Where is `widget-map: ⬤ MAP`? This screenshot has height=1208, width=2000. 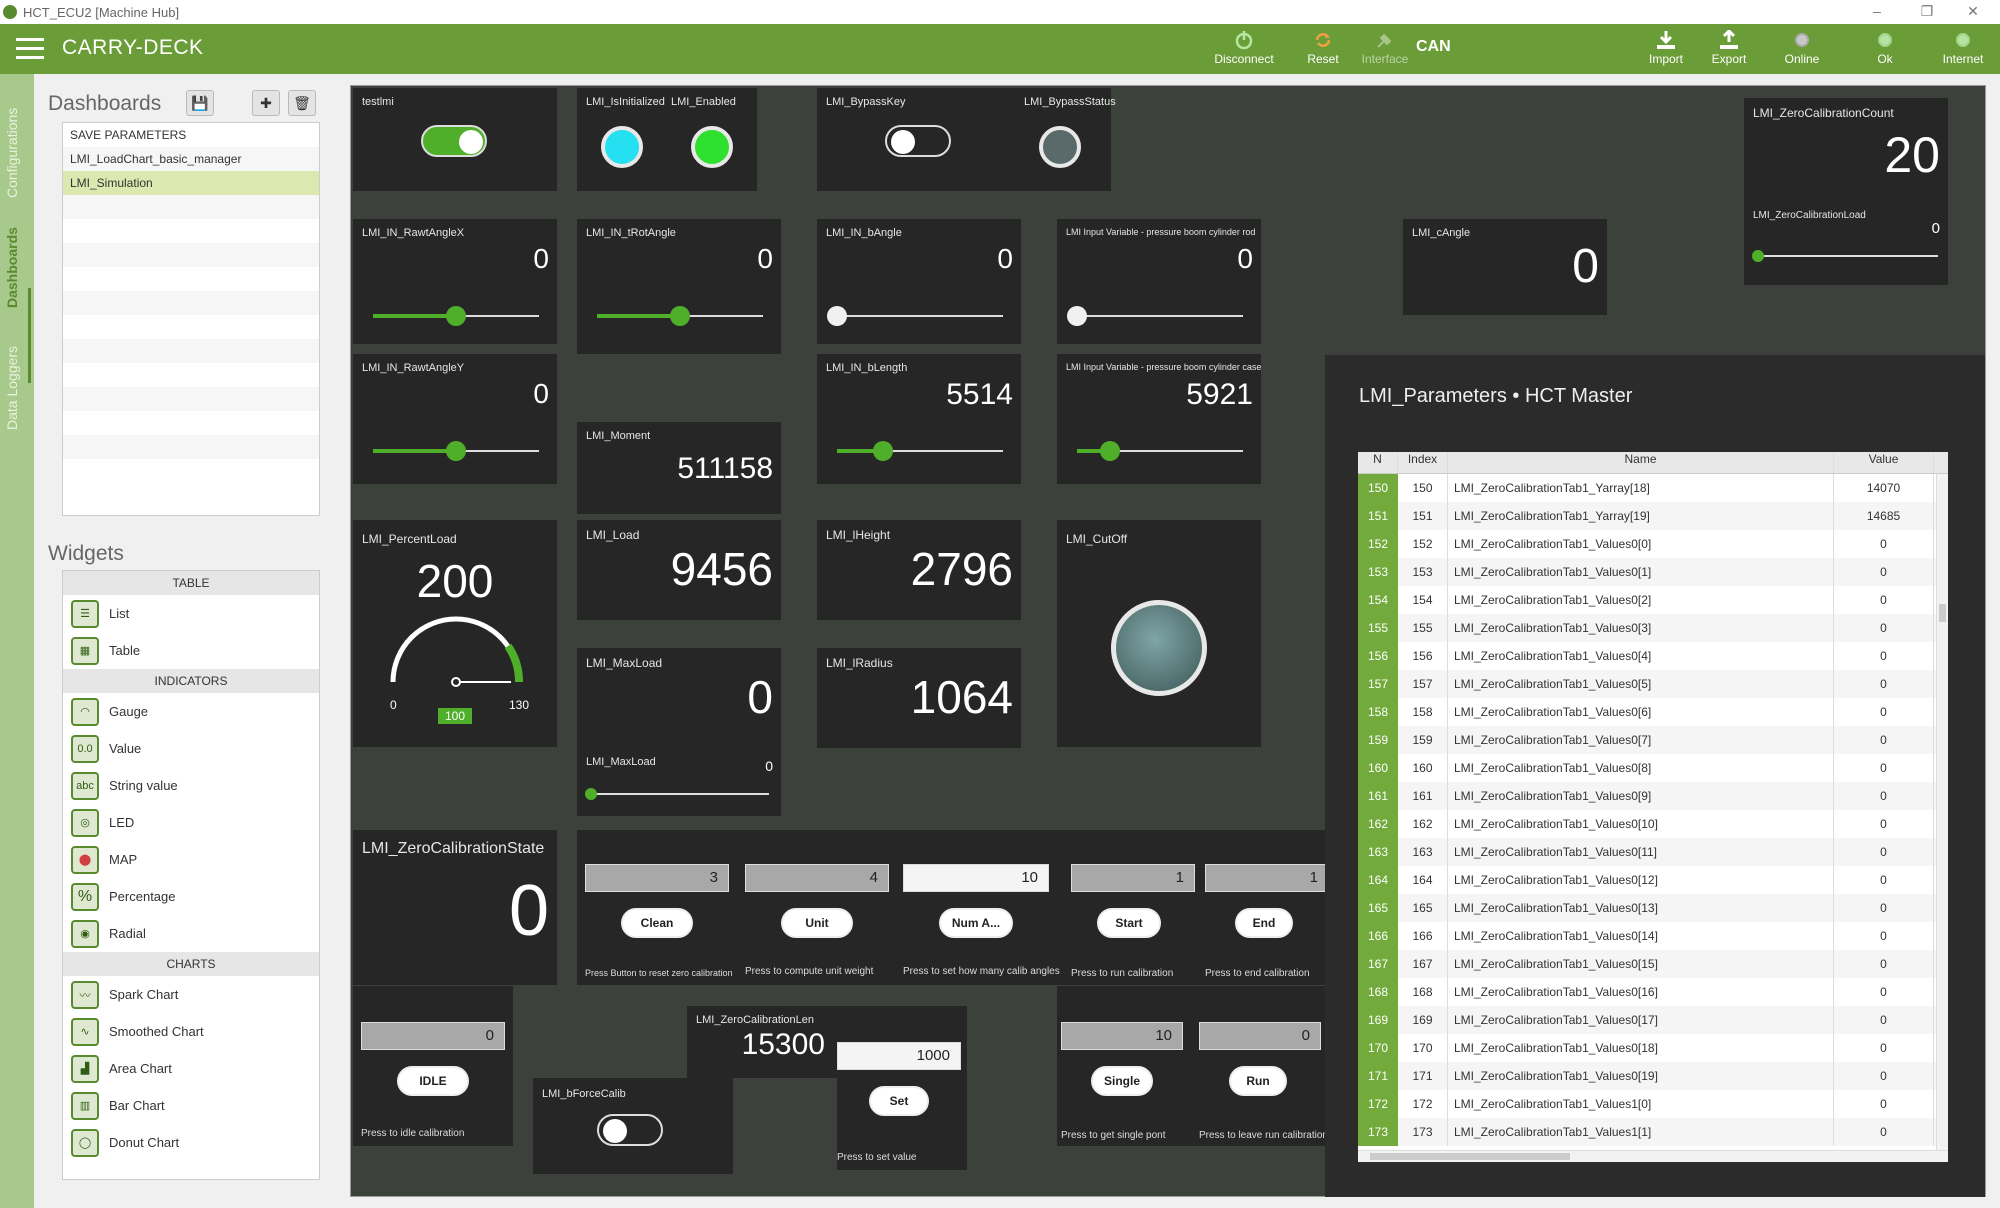
widget-map: ⬤ MAP is located at coordinates (191, 859).